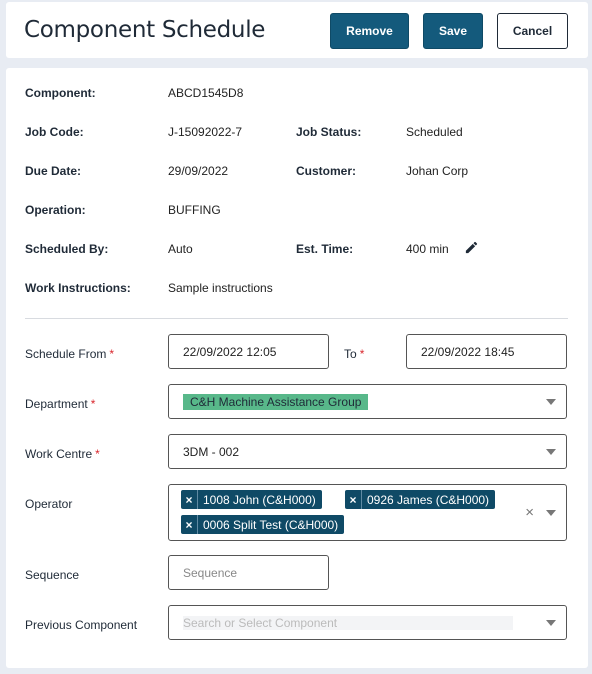  What do you see at coordinates (437, 171) in the screenshot?
I see `customer-value: Johan Corp` at bounding box center [437, 171].